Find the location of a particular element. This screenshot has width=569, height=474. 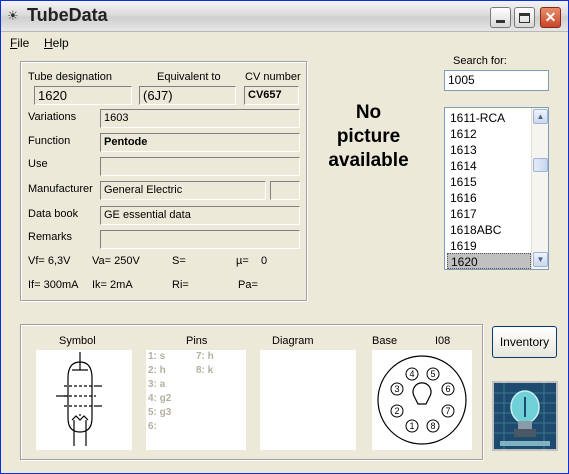

vacuum-tube-logo-icon is located at coordinates (525, 416).